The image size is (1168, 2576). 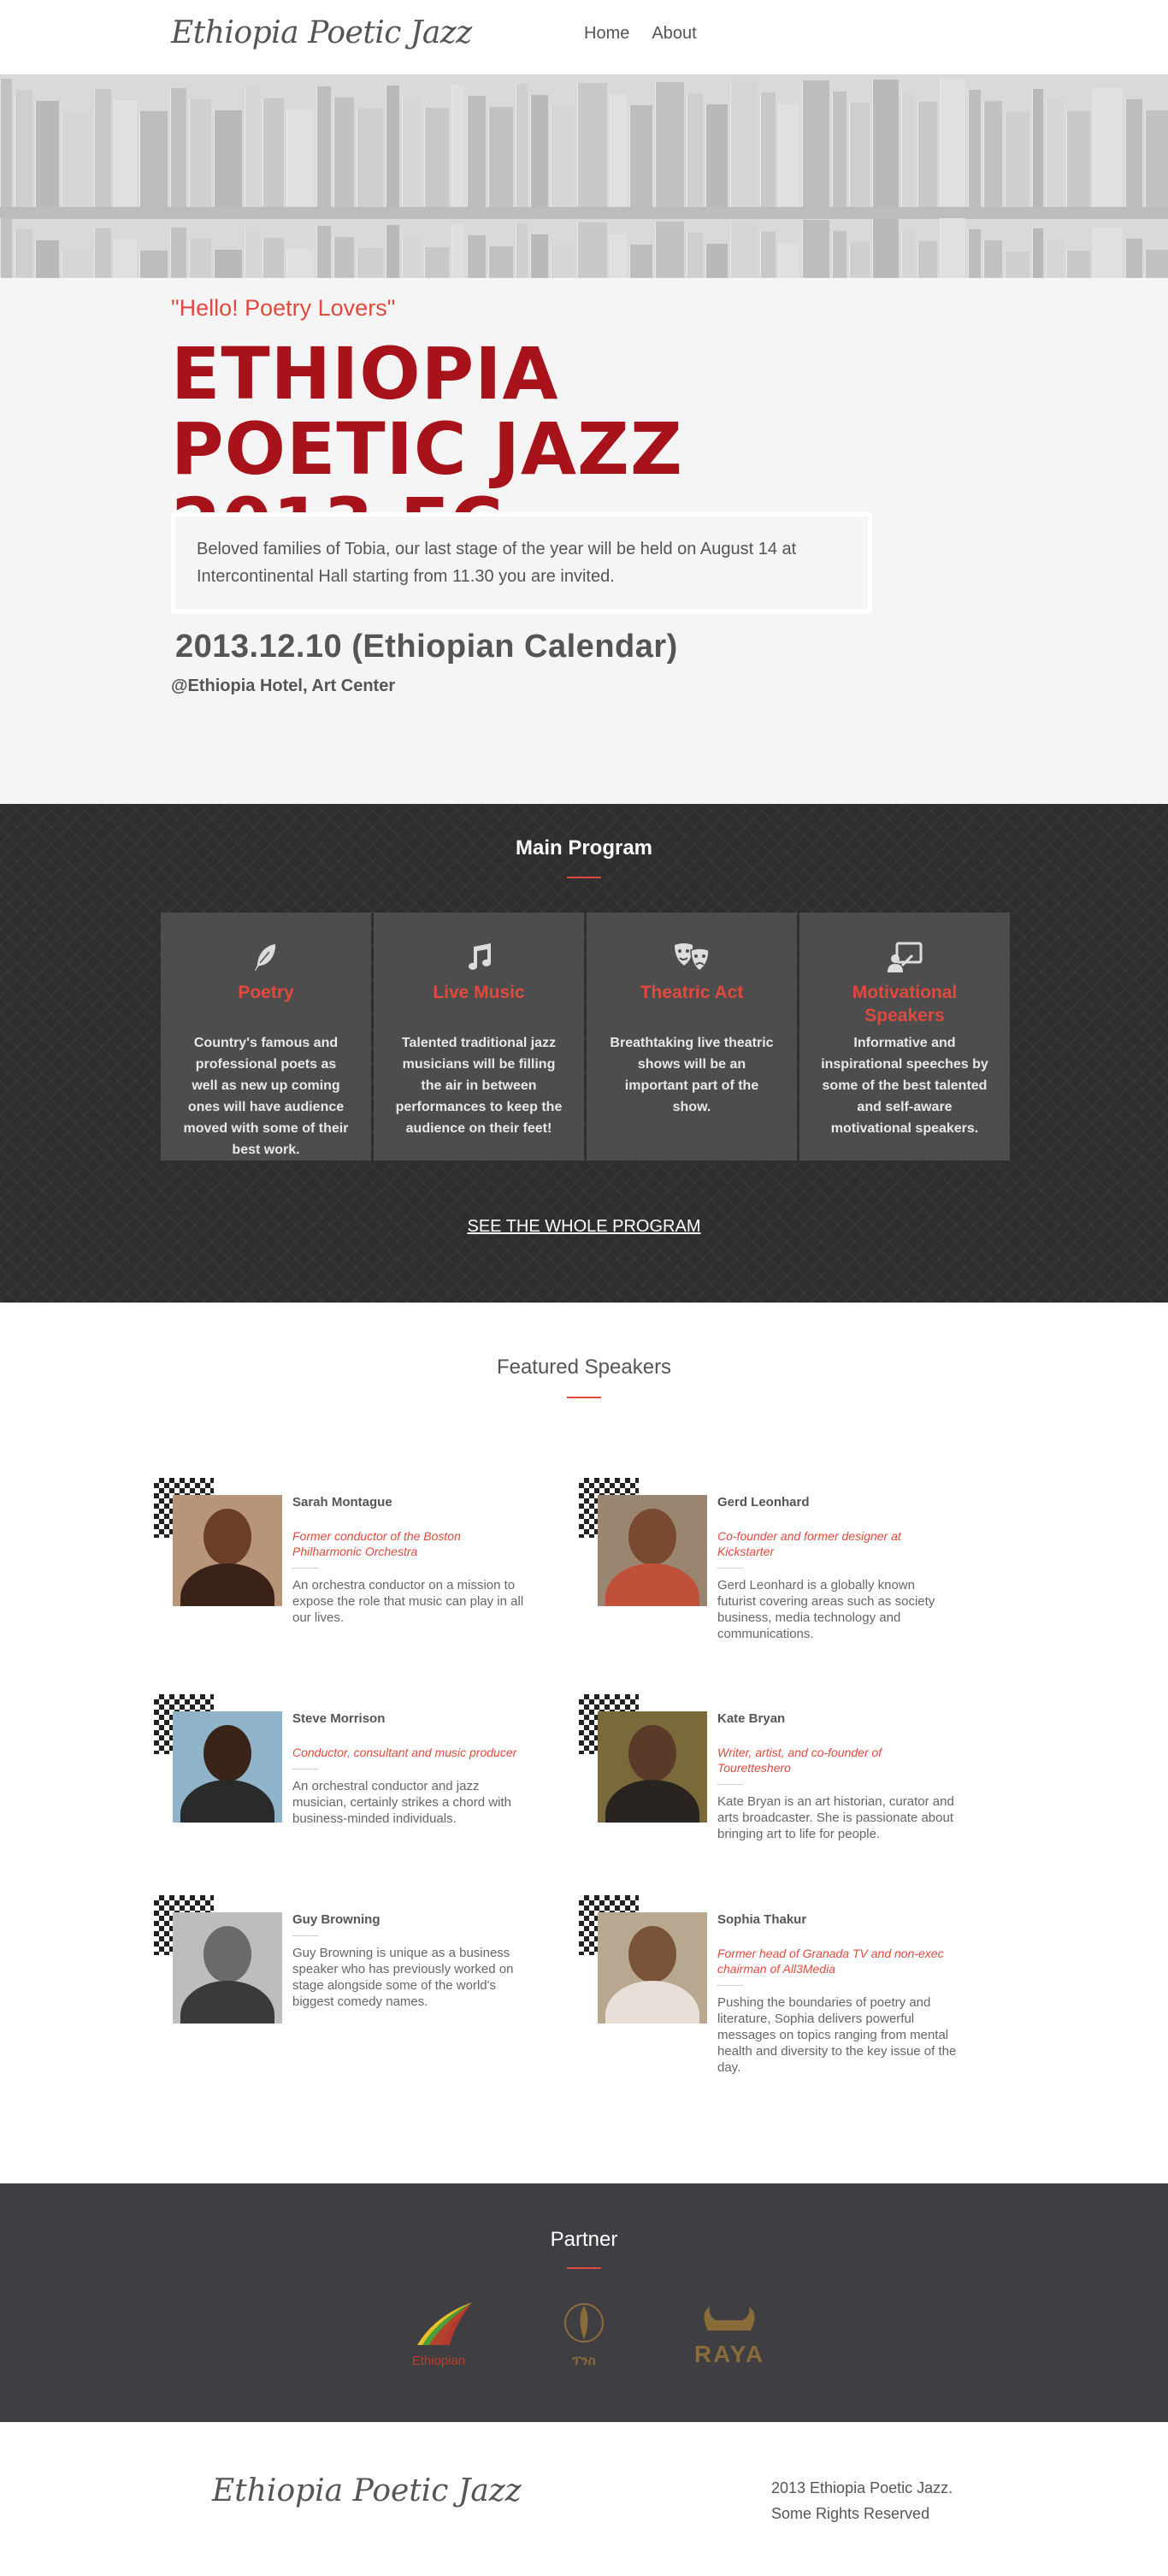 What do you see at coordinates (266, 992) in the screenshot?
I see `card-title: Poetry` at bounding box center [266, 992].